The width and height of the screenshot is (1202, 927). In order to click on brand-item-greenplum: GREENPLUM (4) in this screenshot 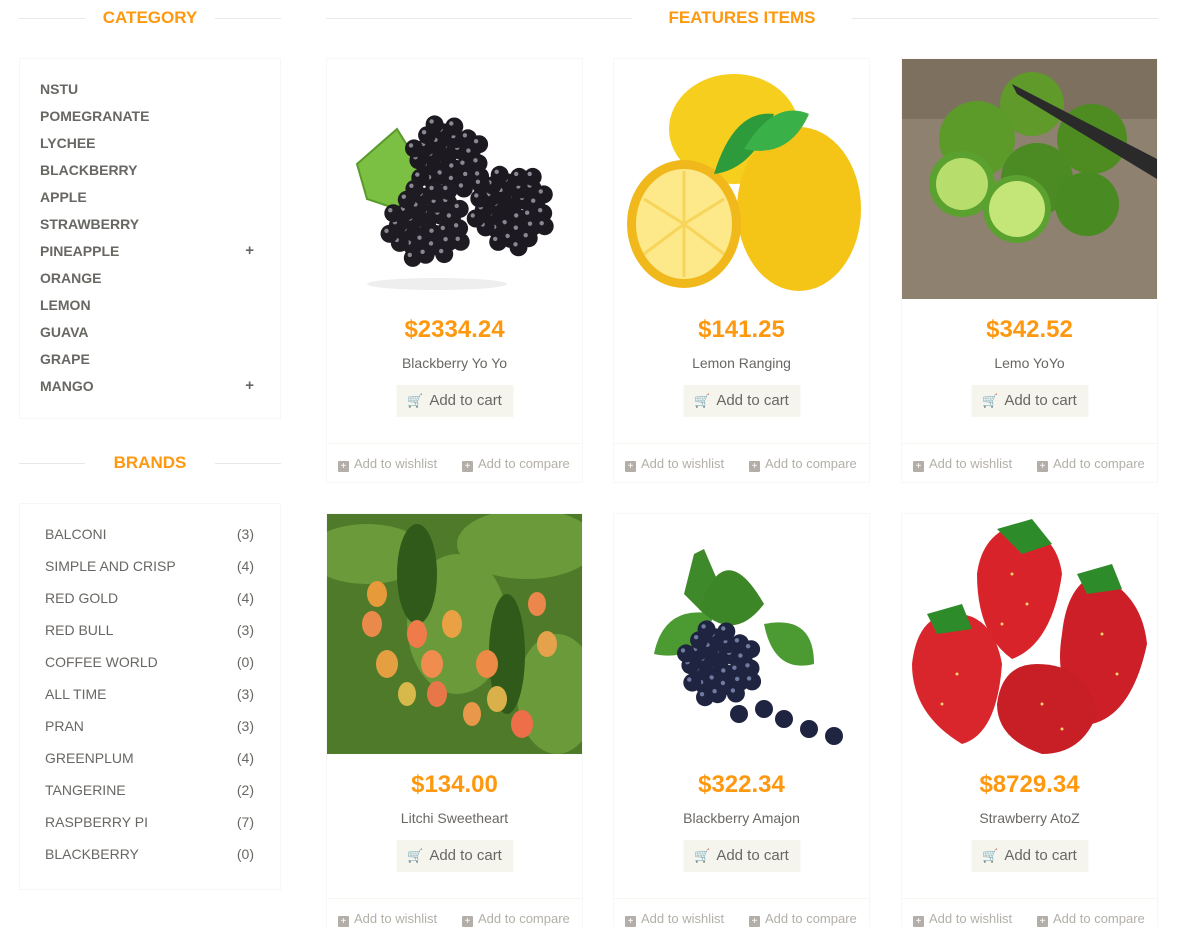, I will do `click(150, 762)`.